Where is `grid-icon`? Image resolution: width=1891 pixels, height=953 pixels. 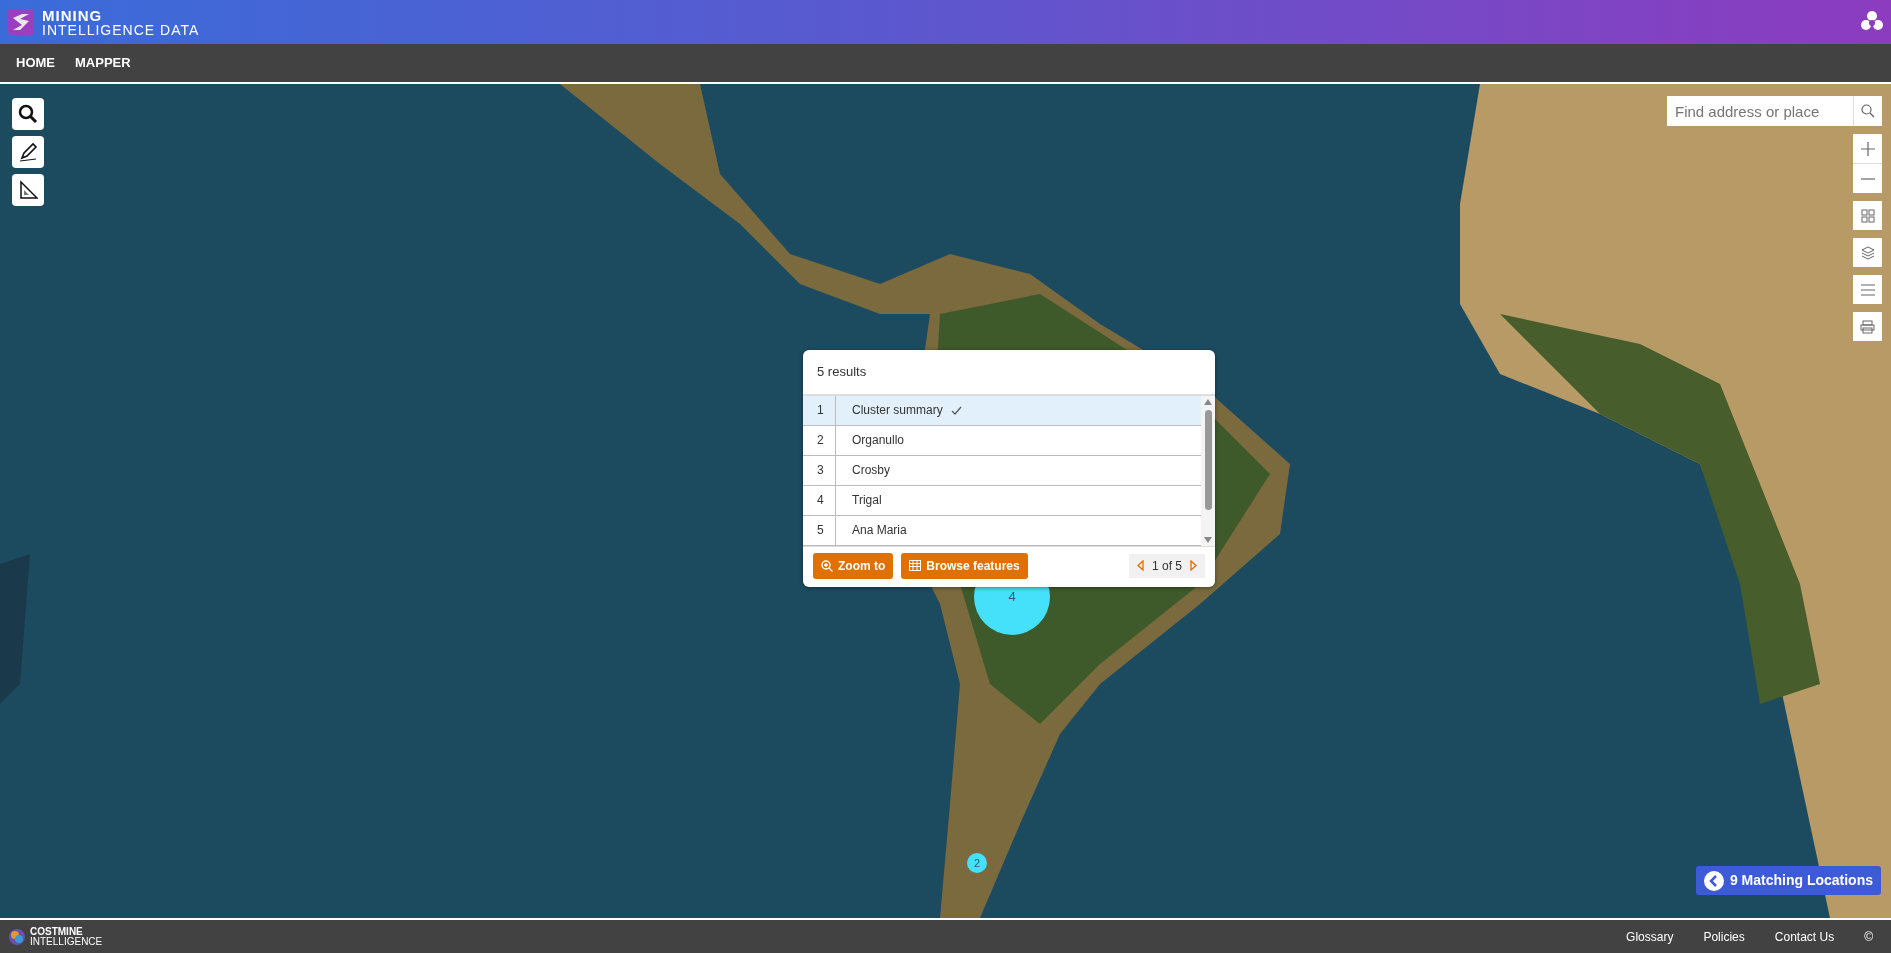 grid-icon is located at coordinates (1867, 215).